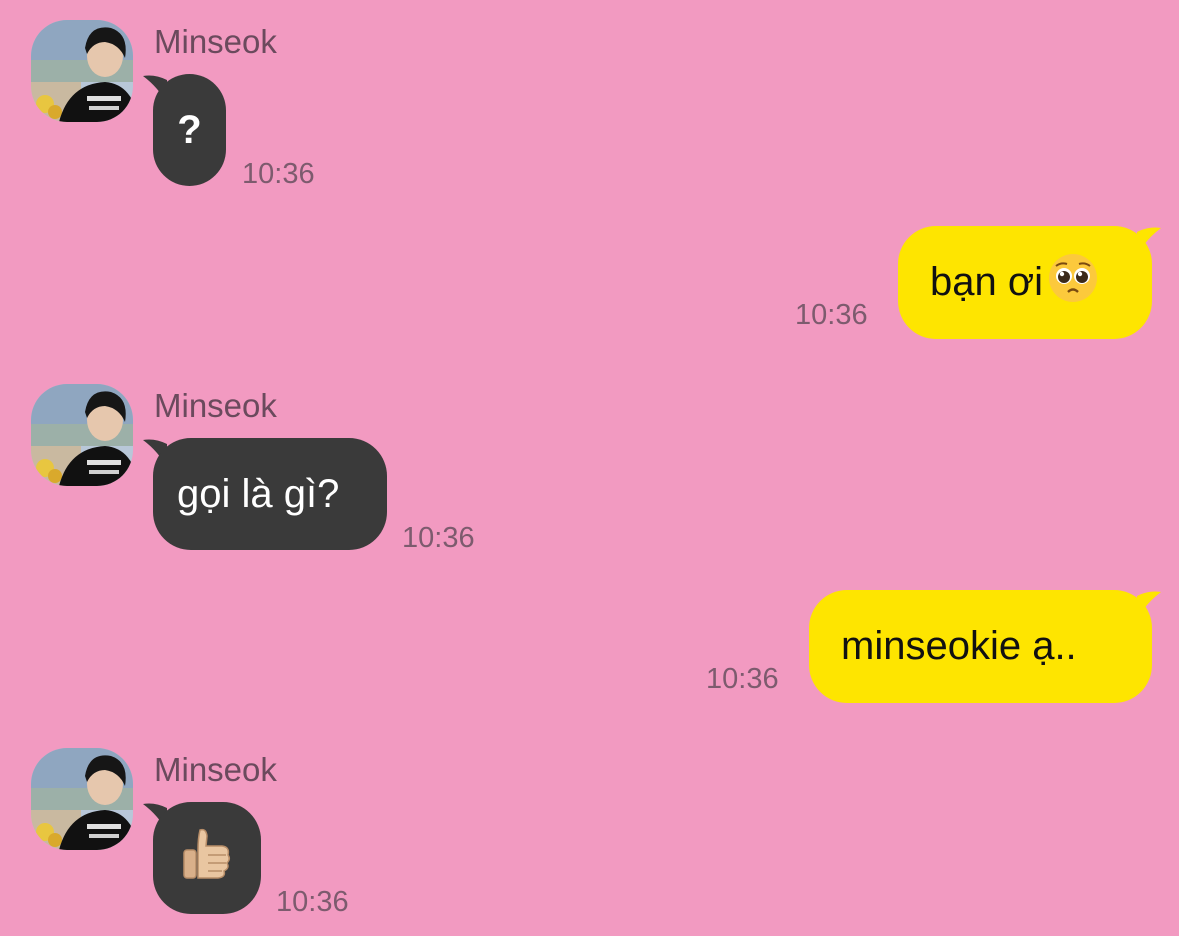 Image resolution: width=1179 pixels, height=936 pixels. What do you see at coordinates (258, 493) in the screenshot?
I see `message-text: gọi là gì?` at bounding box center [258, 493].